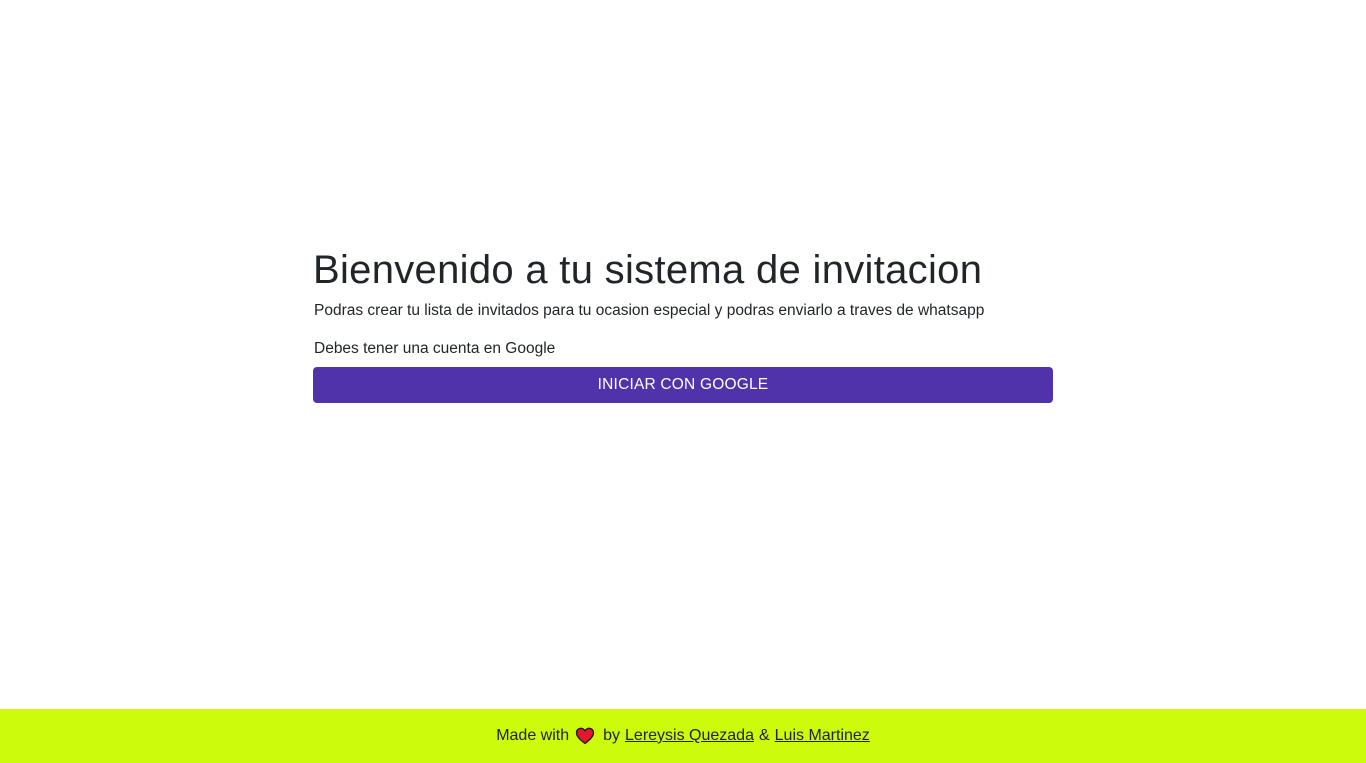 The width and height of the screenshot is (1366, 763). Describe the element at coordinates (585, 736) in the screenshot. I see `heart-icon` at that location.